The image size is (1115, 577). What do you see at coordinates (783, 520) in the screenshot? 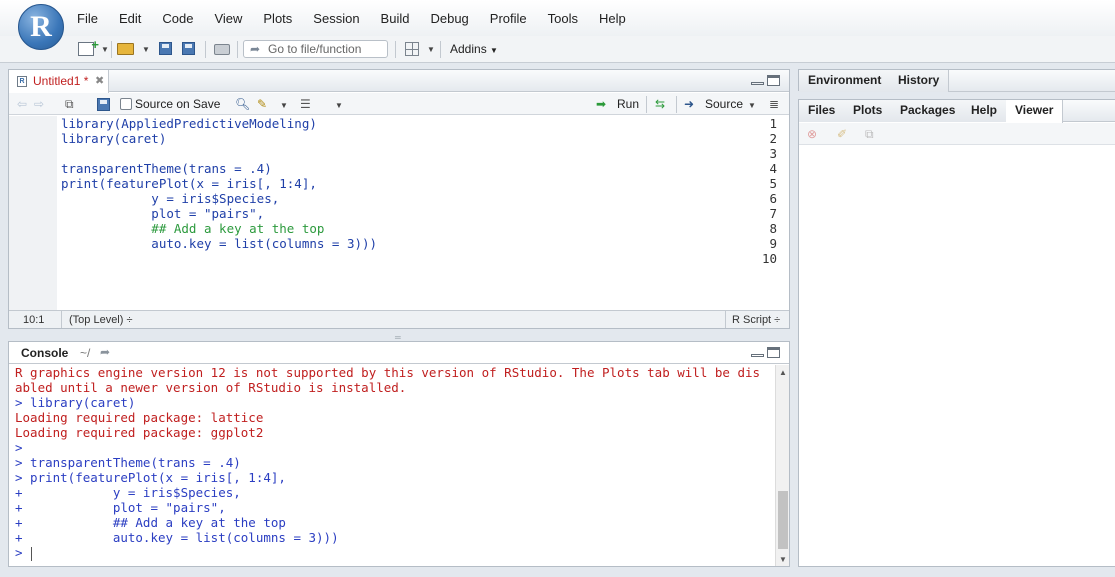
I see `scrollbar-thumb` at bounding box center [783, 520].